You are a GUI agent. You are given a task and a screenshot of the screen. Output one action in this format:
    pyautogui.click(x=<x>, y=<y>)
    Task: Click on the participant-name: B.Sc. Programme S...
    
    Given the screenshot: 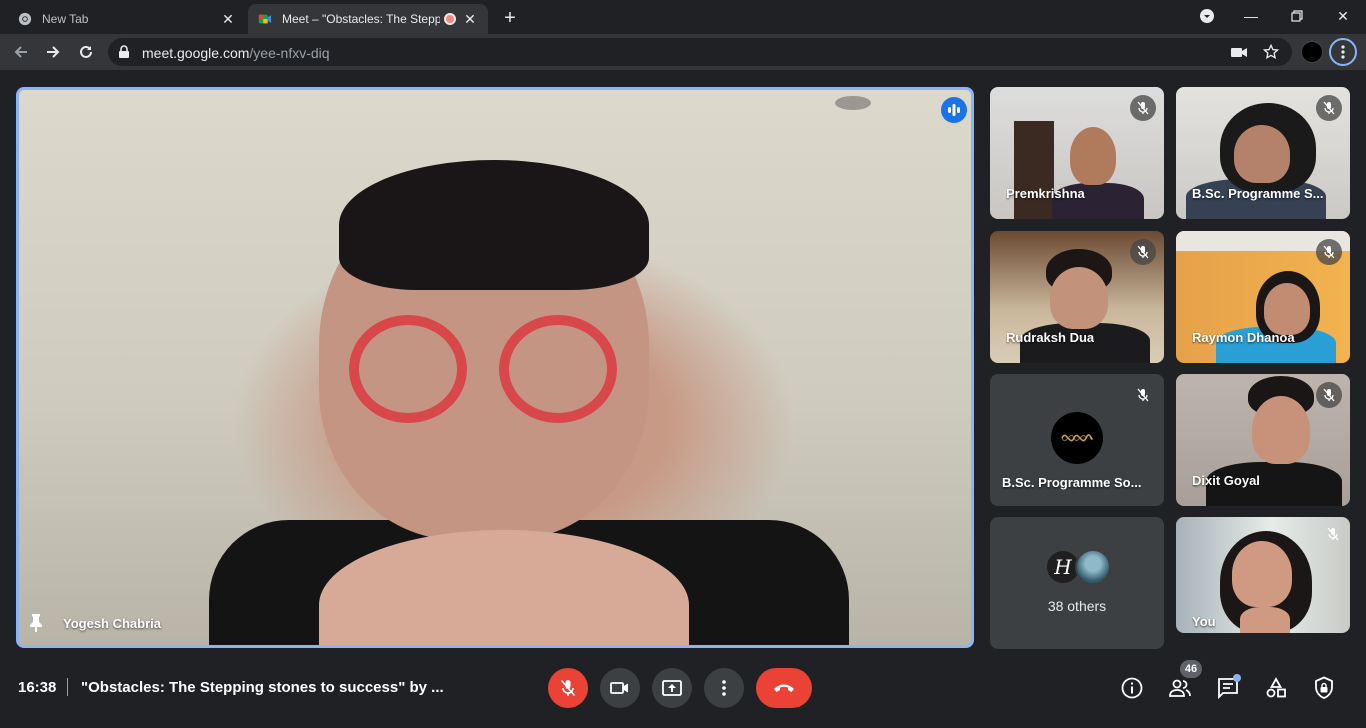 What is the action you would take?
    pyautogui.click(x=1258, y=193)
    